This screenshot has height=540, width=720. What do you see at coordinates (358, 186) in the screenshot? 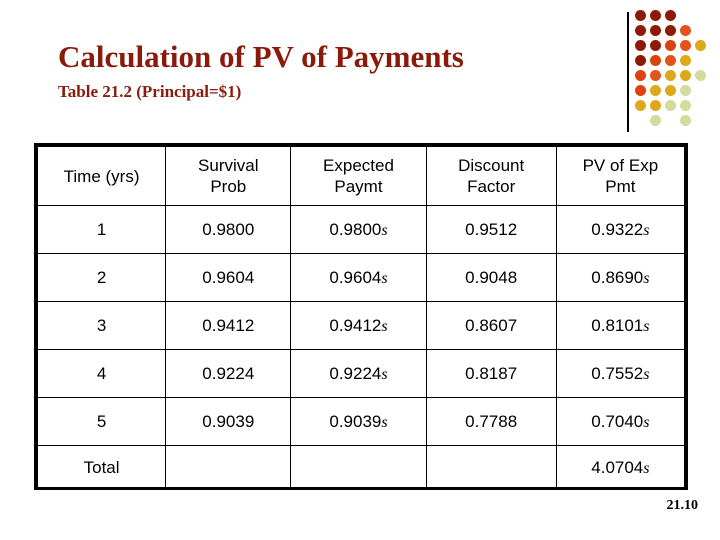
I see `column-header-line: Paymt` at bounding box center [358, 186].